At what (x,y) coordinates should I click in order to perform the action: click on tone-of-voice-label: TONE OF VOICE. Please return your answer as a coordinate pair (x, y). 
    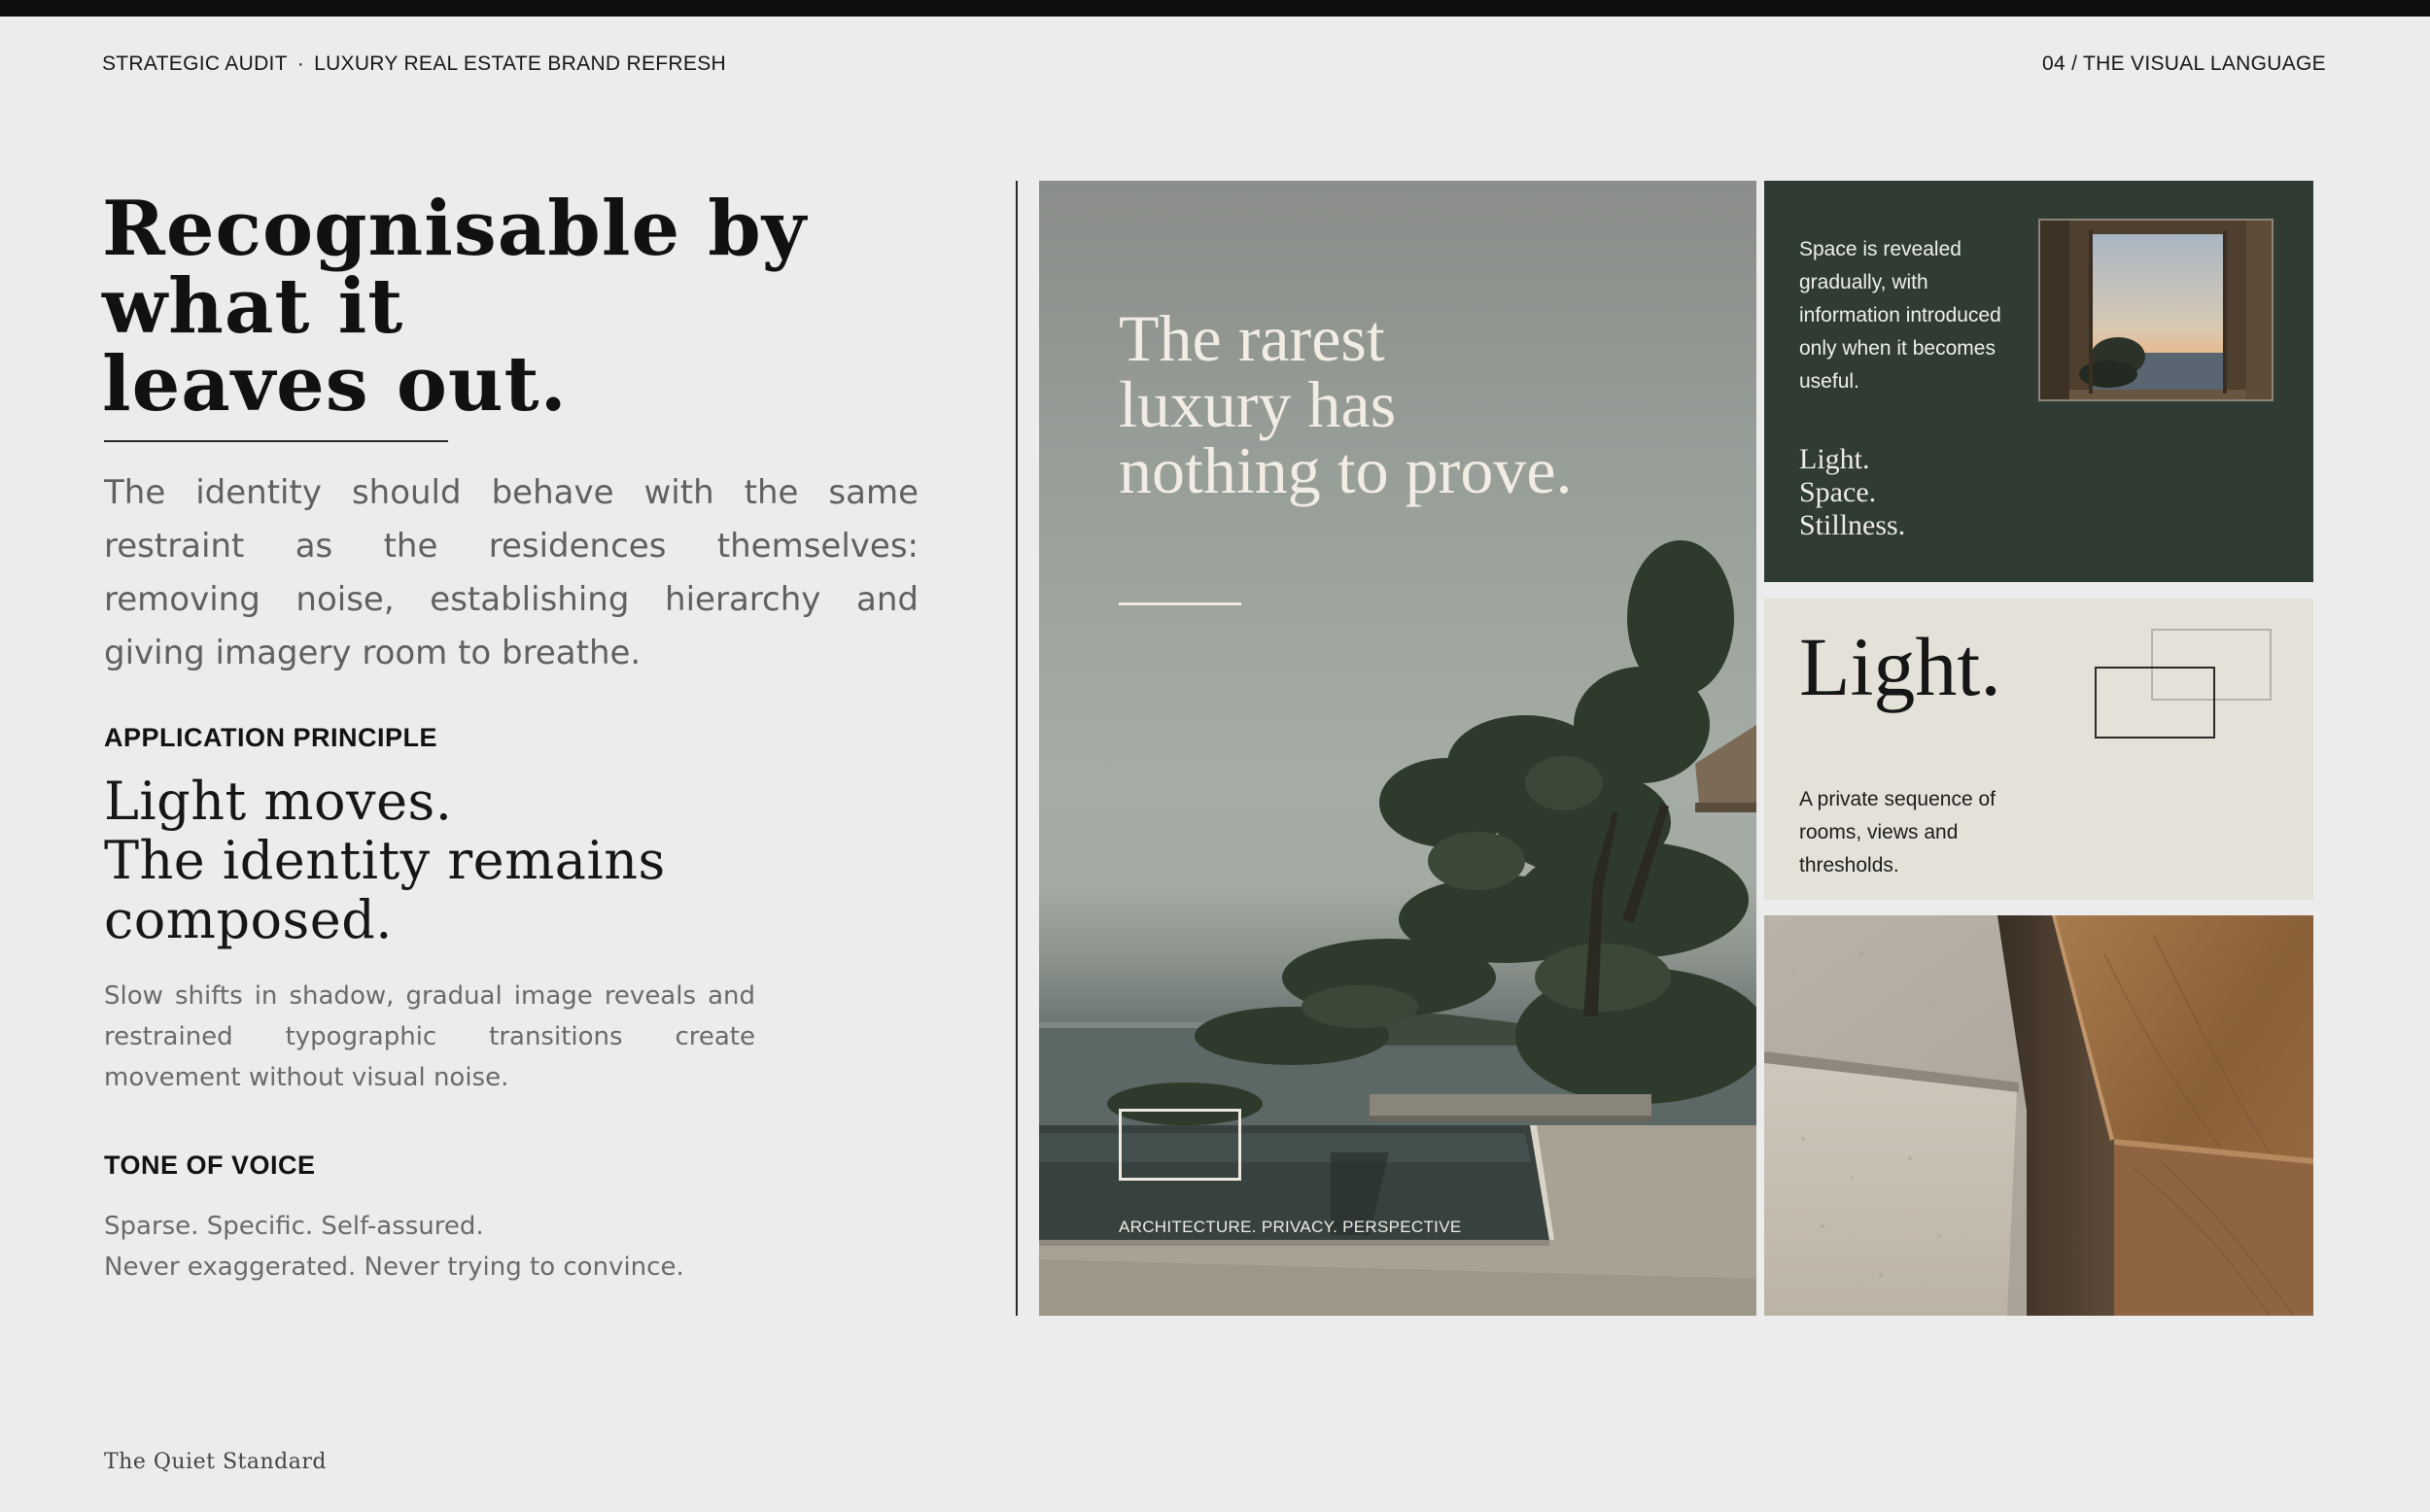
    Looking at the image, I should click on (210, 1166).